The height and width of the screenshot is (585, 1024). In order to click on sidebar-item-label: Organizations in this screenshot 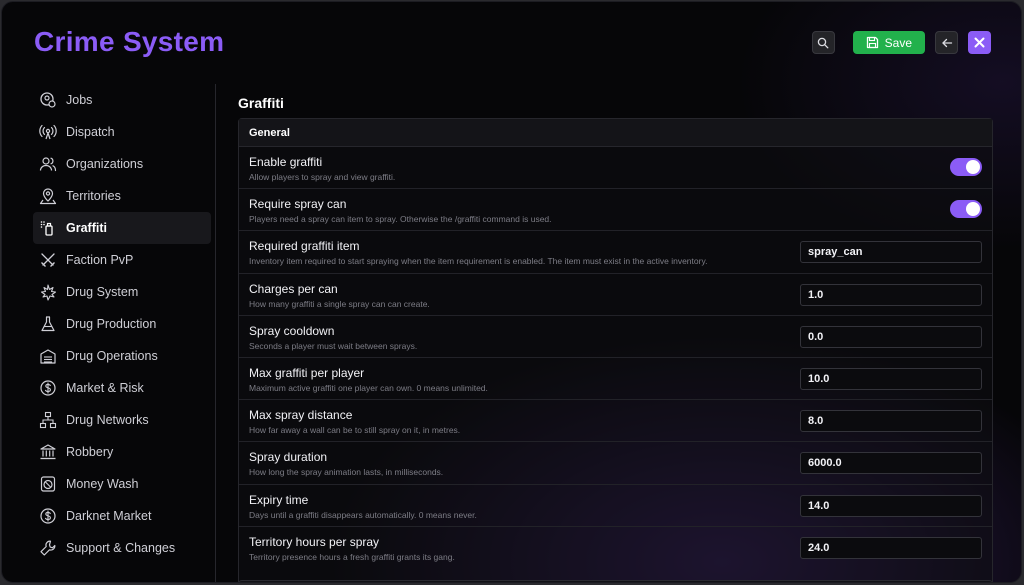, I will do `click(105, 164)`.